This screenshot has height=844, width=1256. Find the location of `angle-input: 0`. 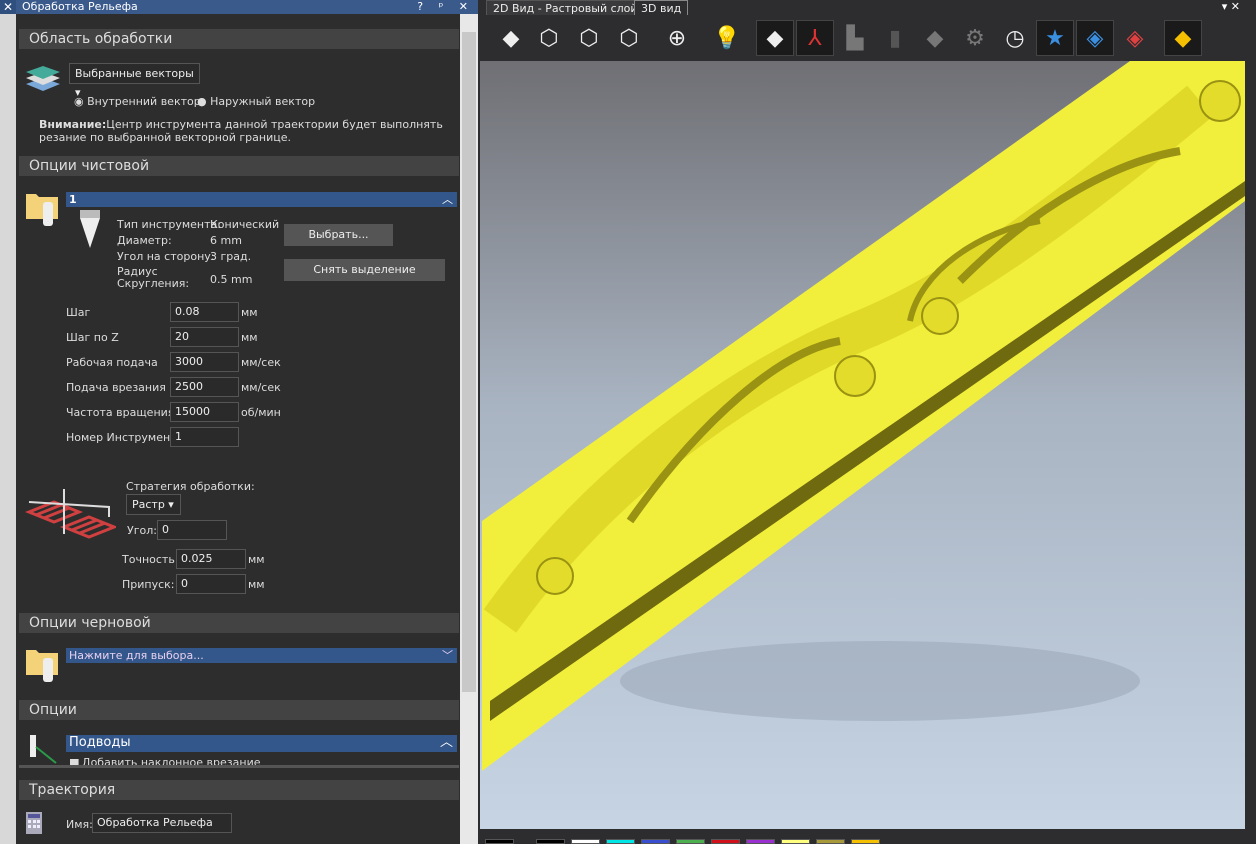

angle-input: 0 is located at coordinates (192, 530).